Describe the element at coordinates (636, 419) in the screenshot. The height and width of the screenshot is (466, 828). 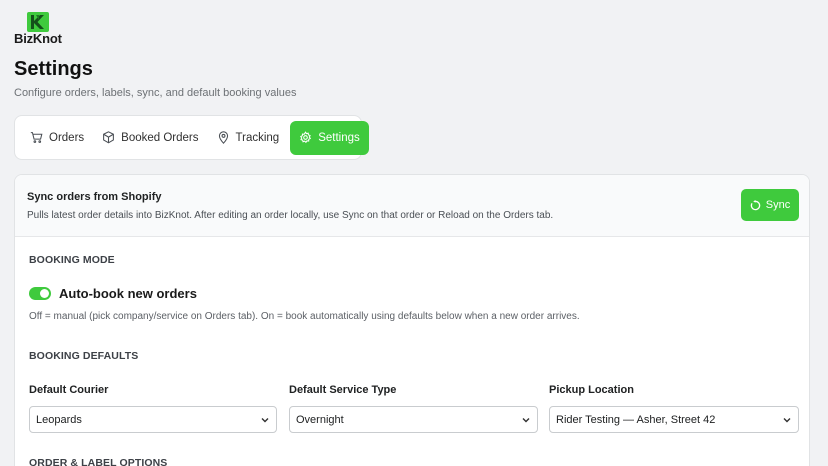
I see `pickup-location-value: Rider Testing — Asher, Street 42` at that location.